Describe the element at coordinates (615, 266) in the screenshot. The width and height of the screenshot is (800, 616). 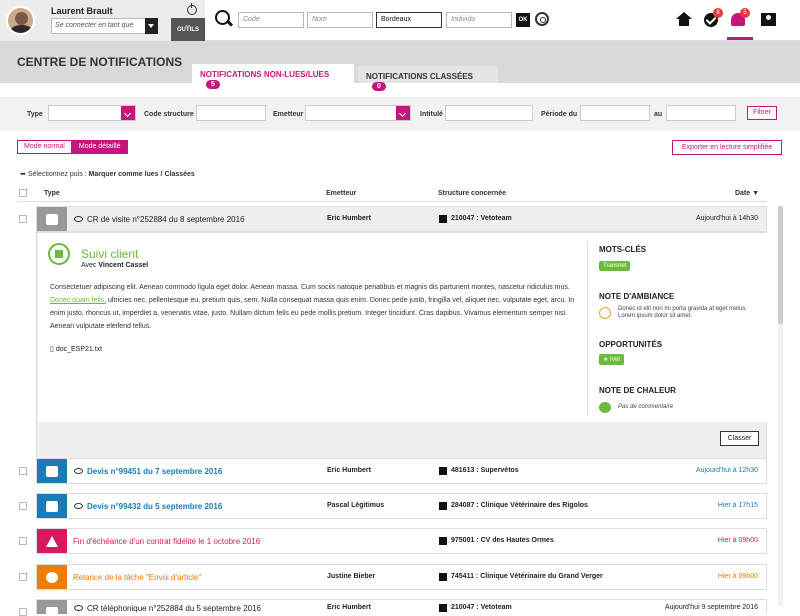
I see `keyword-tag: Transnet` at that location.